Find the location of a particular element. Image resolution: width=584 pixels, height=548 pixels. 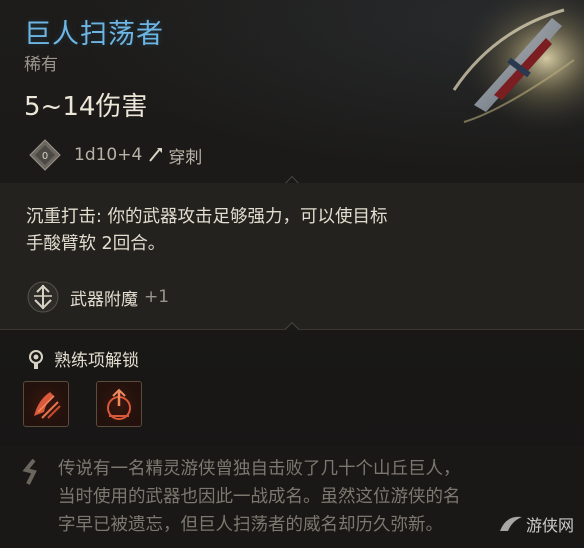

passive-line: 沉重打击: 你的武器攻击足够强力，可以使目标 is located at coordinates (207, 217).